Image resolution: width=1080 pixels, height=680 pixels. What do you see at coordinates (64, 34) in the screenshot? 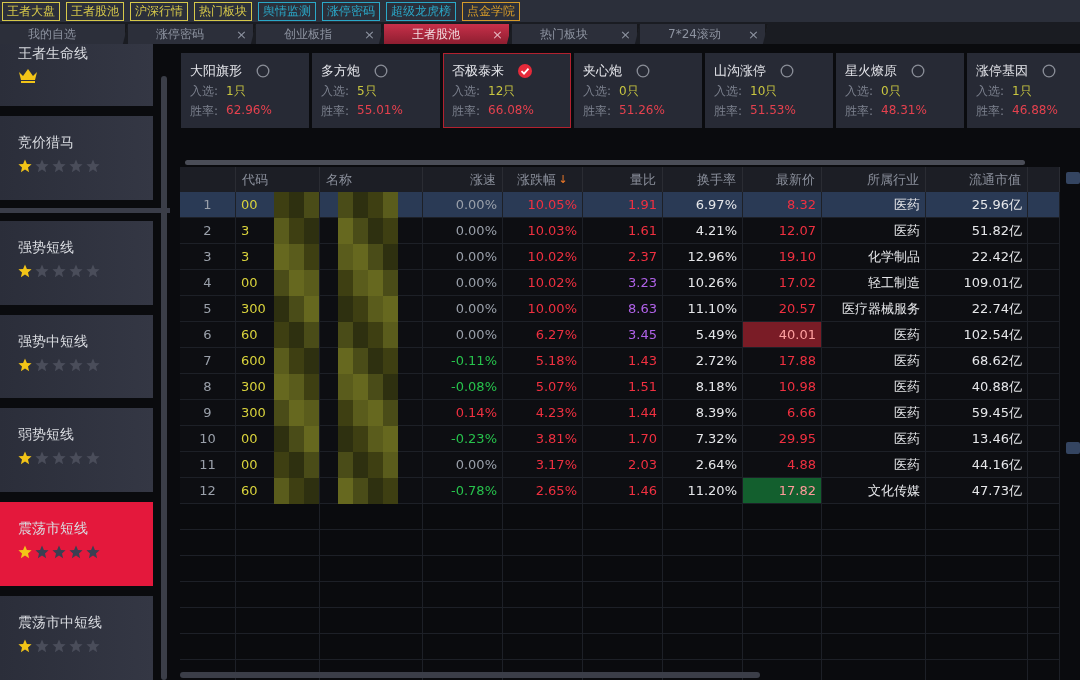
I see `tab: 我的自选` at bounding box center [64, 34].